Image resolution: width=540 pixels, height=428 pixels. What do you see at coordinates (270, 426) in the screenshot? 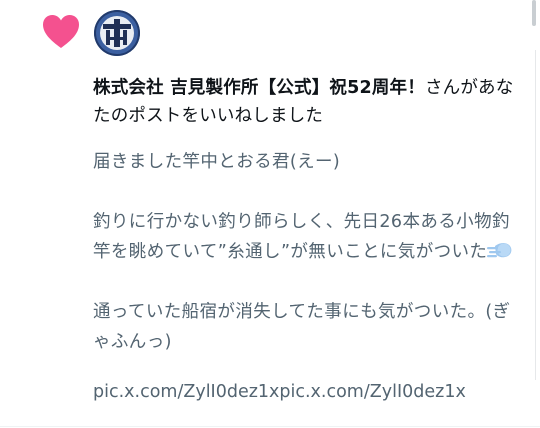
I see `divider` at bounding box center [270, 426].